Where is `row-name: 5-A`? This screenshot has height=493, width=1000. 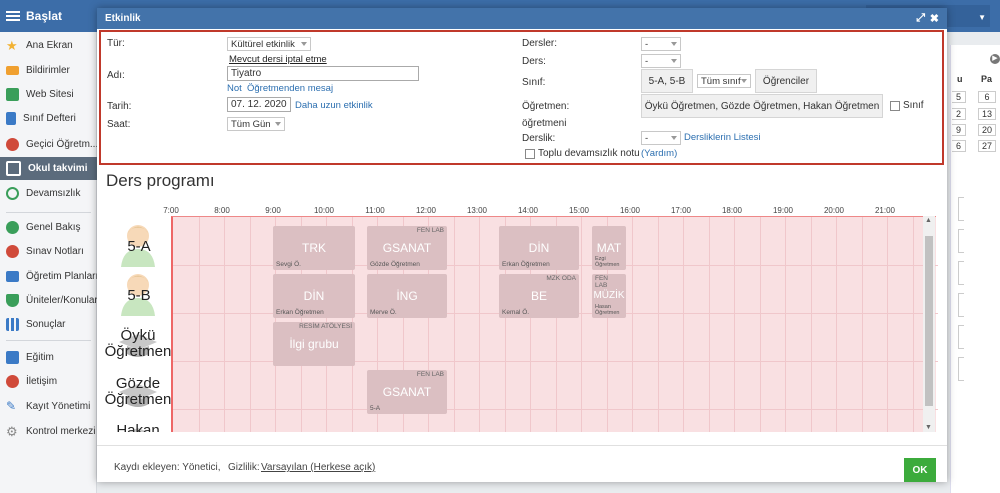 row-name: 5-A is located at coordinates (139, 246).